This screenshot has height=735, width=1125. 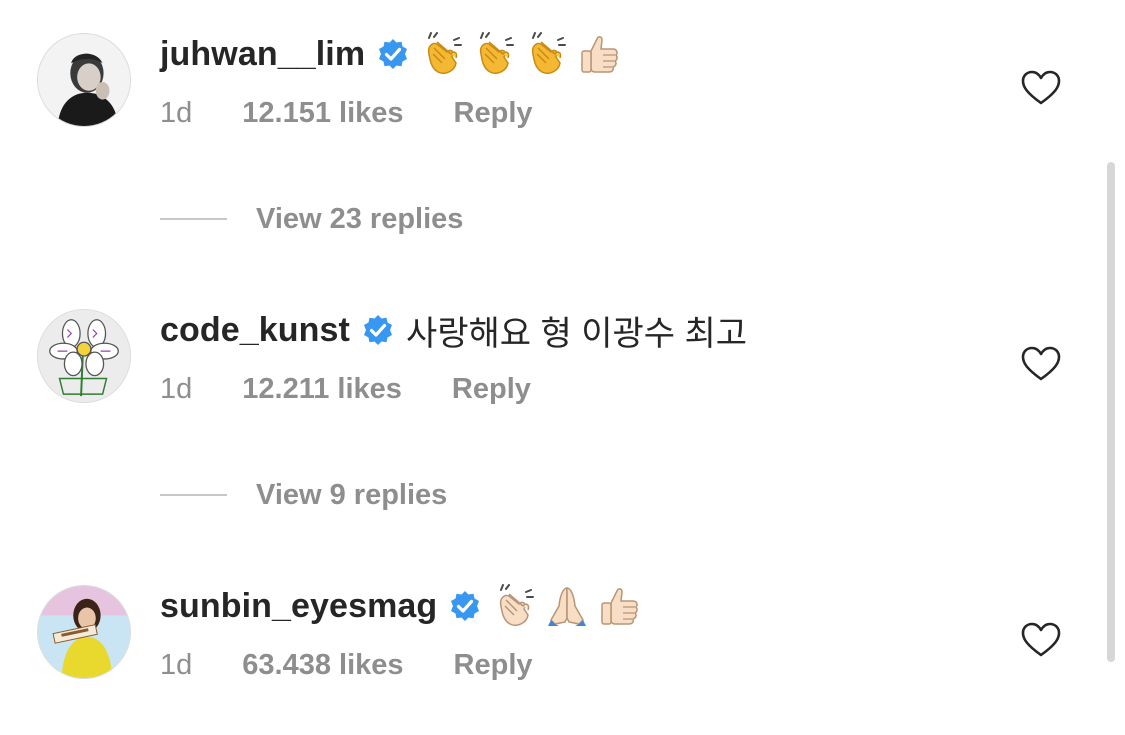 I want to click on comment-text: 사랑해요 형 이광수 최고, so click(x=576, y=333).